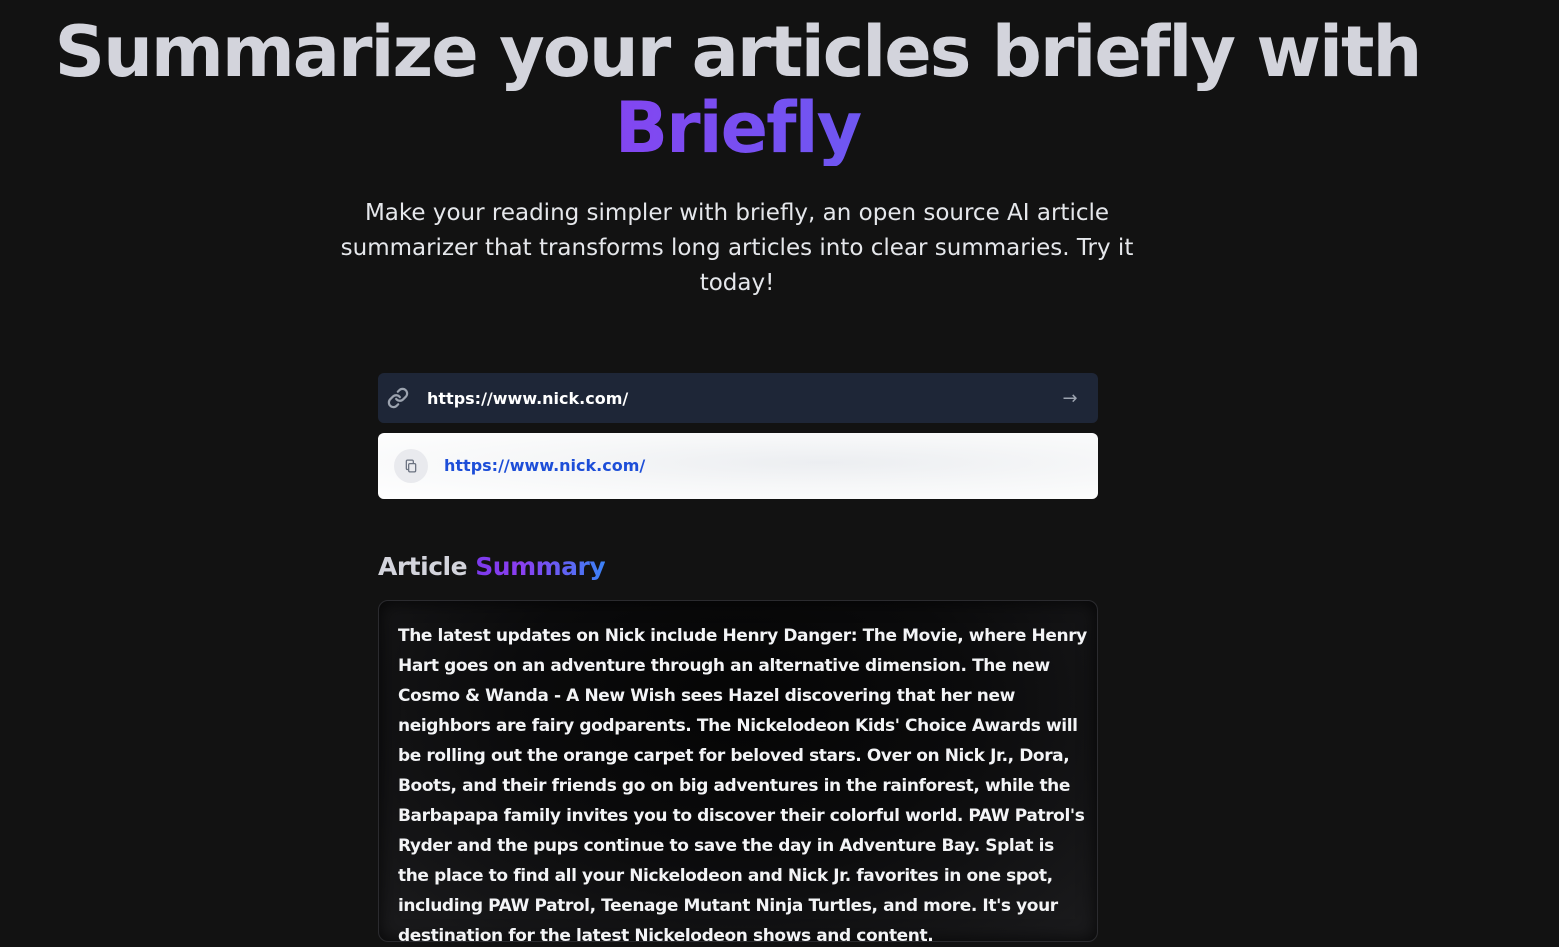  What do you see at coordinates (398, 398) in the screenshot?
I see `link-icon` at bounding box center [398, 398].